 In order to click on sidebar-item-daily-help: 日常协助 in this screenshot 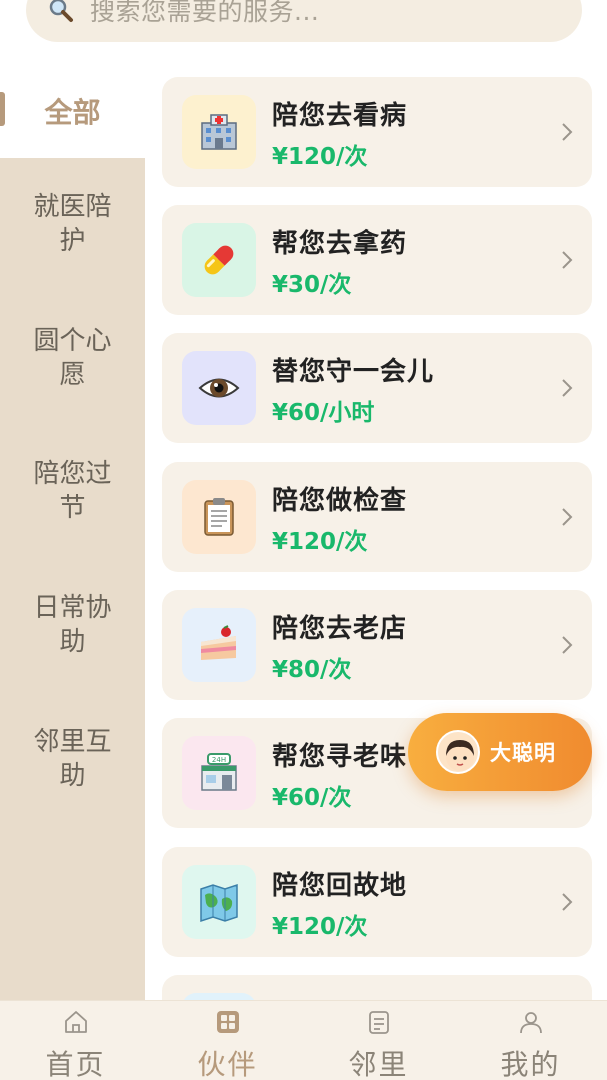, I will do `click(72, 625)`.